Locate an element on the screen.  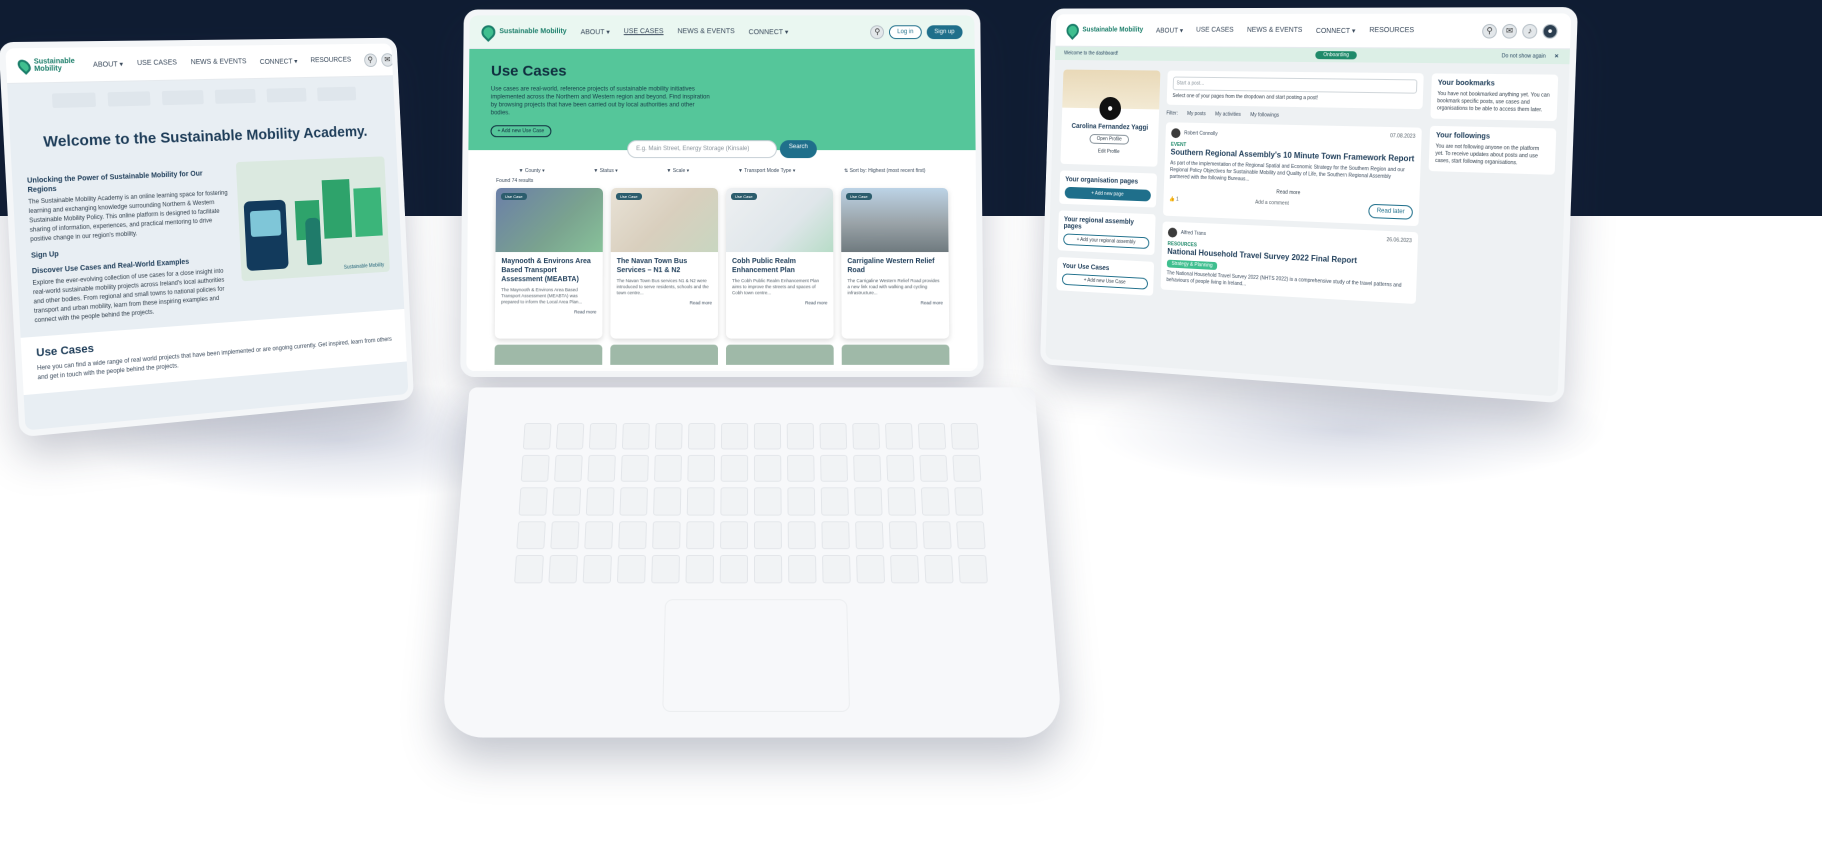
add-comment-link: Add a comment is located at coordinates (1272, 207).